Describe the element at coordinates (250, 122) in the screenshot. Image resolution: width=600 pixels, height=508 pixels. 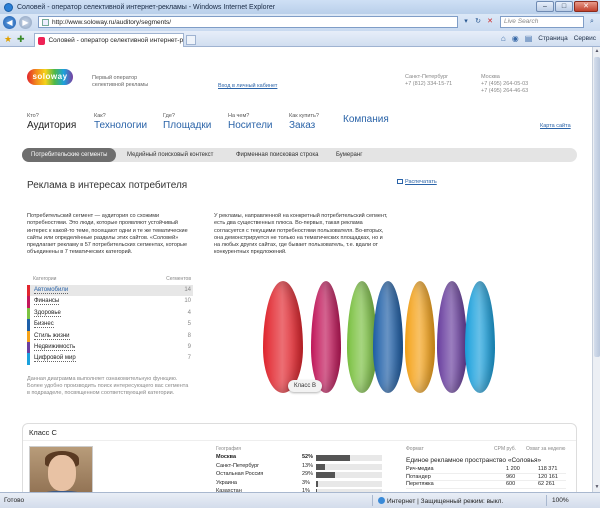
I see `nav-item-carriers: На чем? Носители` at that location.